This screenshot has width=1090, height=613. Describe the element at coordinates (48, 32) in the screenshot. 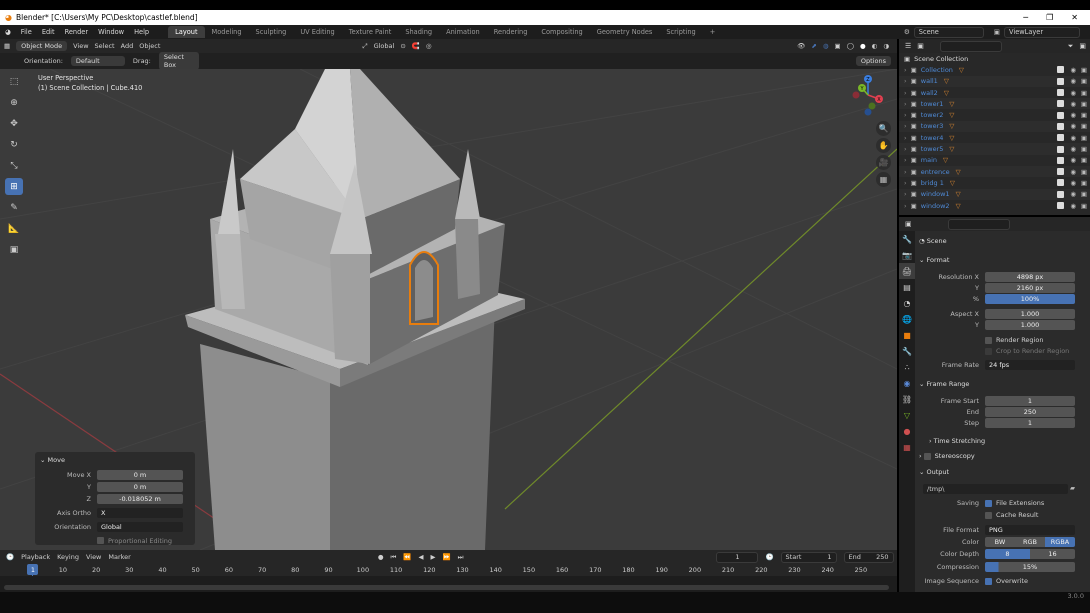

I see `menu-edit: Edit` at that location.